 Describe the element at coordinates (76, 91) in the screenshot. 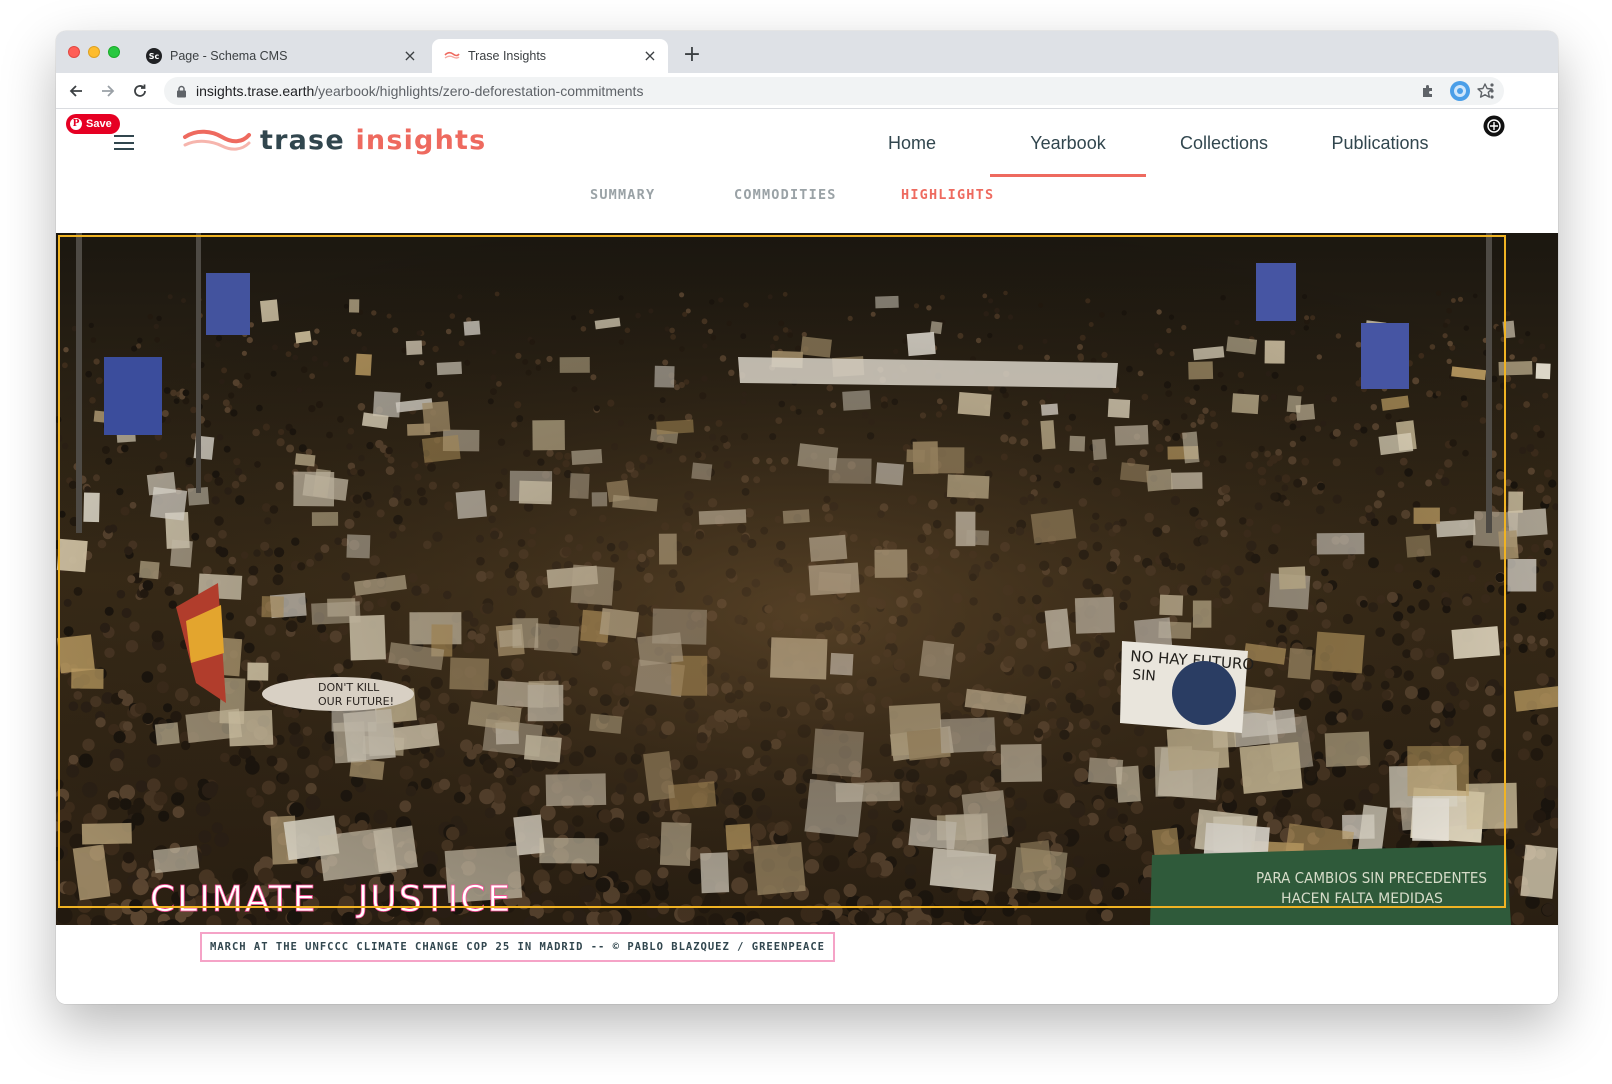

I see `back-arrow-icon` at that location.